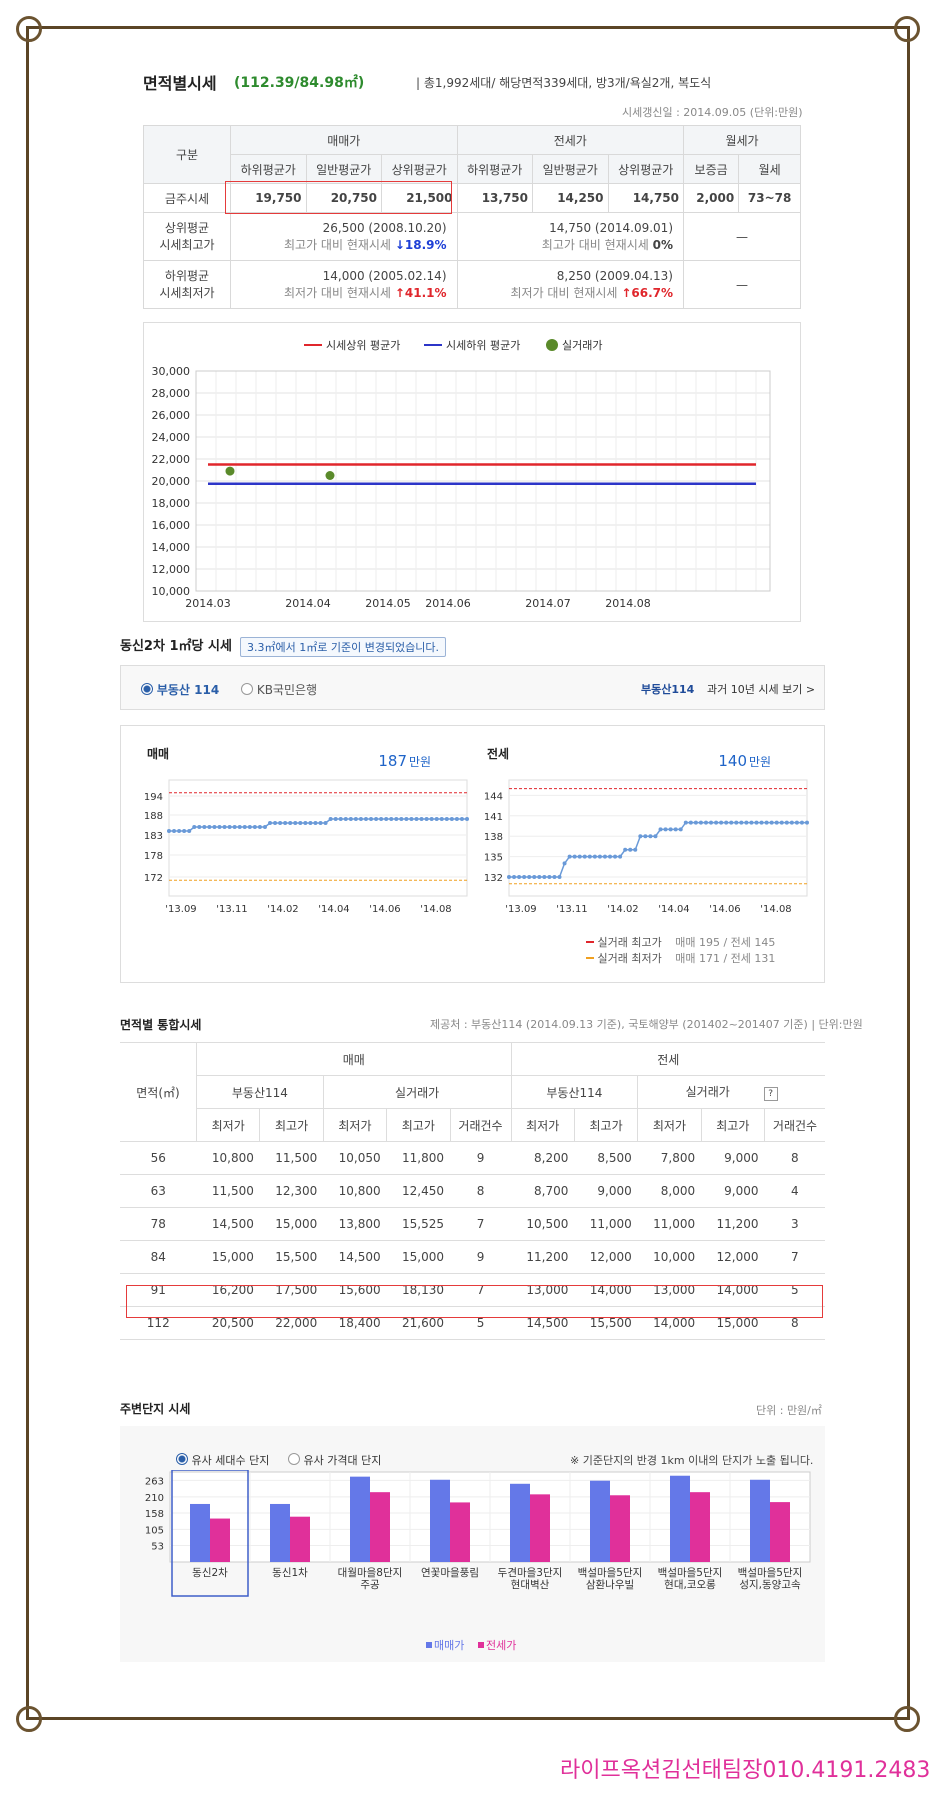 The height and width of the screenshot is (1799, 936). I want to click on th-low: 하위평균가, so click(494, 169).